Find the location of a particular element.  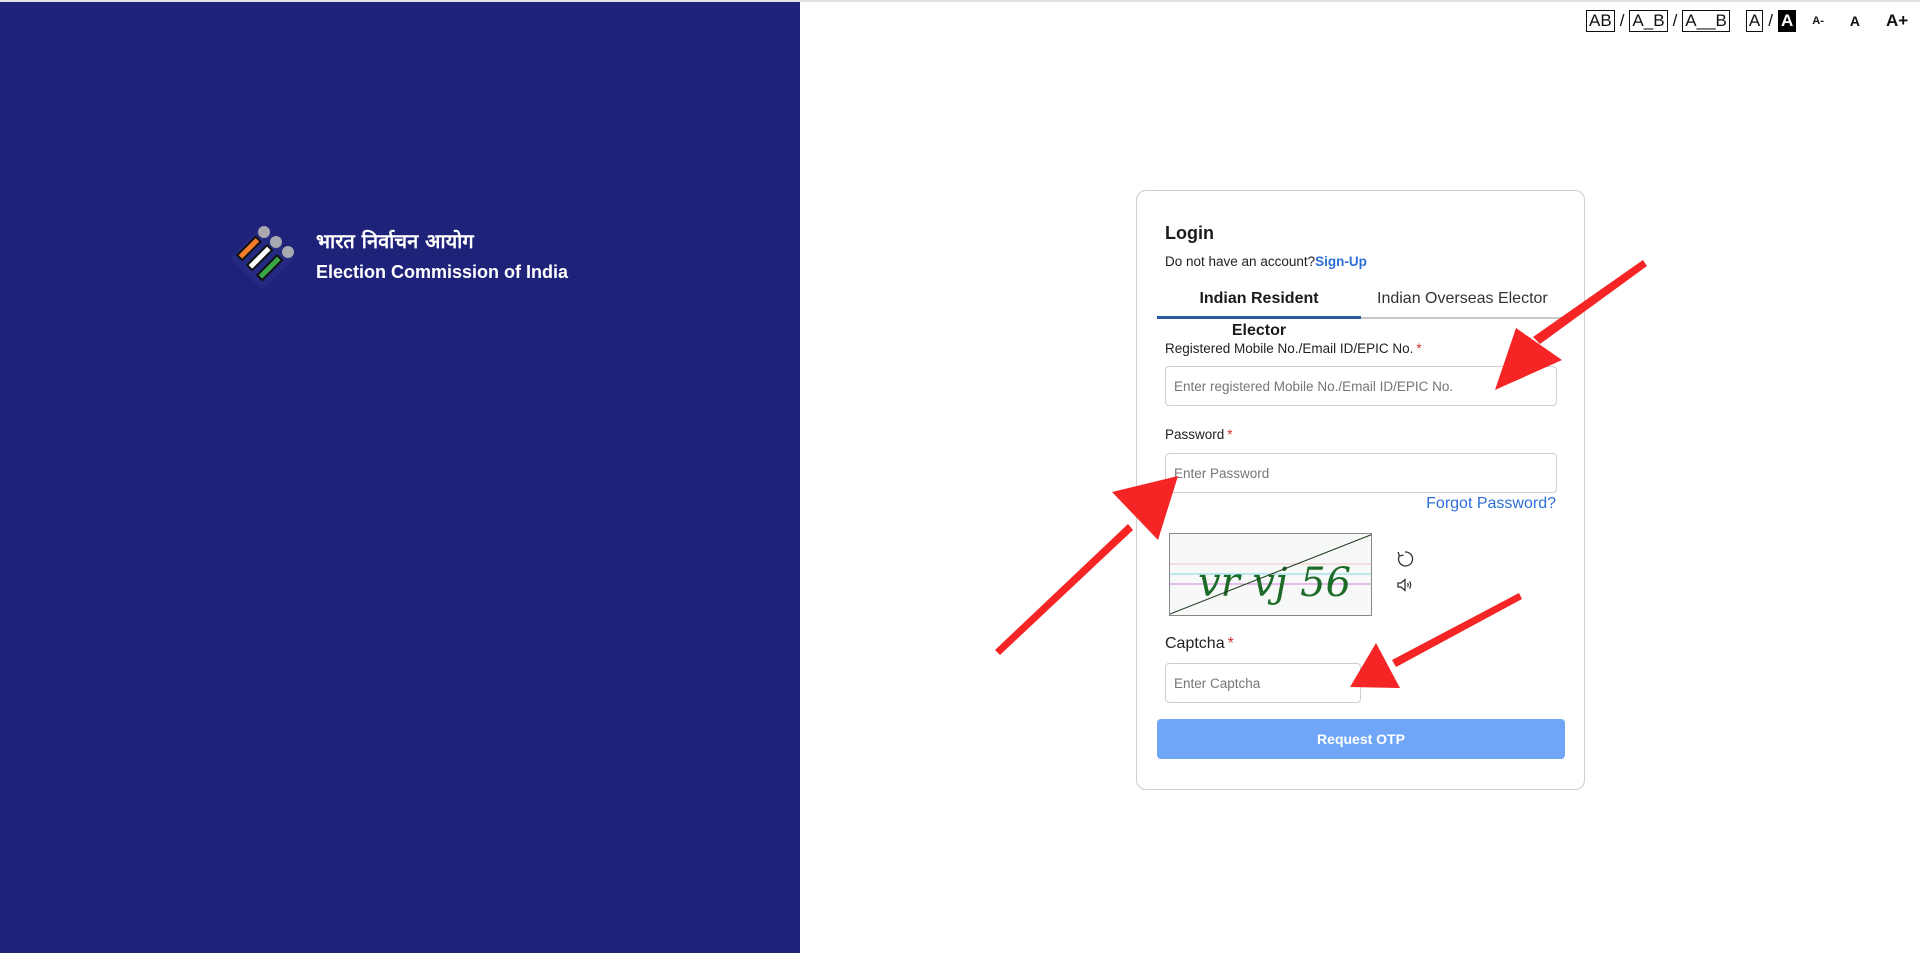

captcha-actions is located at coordinates (1405, 572).